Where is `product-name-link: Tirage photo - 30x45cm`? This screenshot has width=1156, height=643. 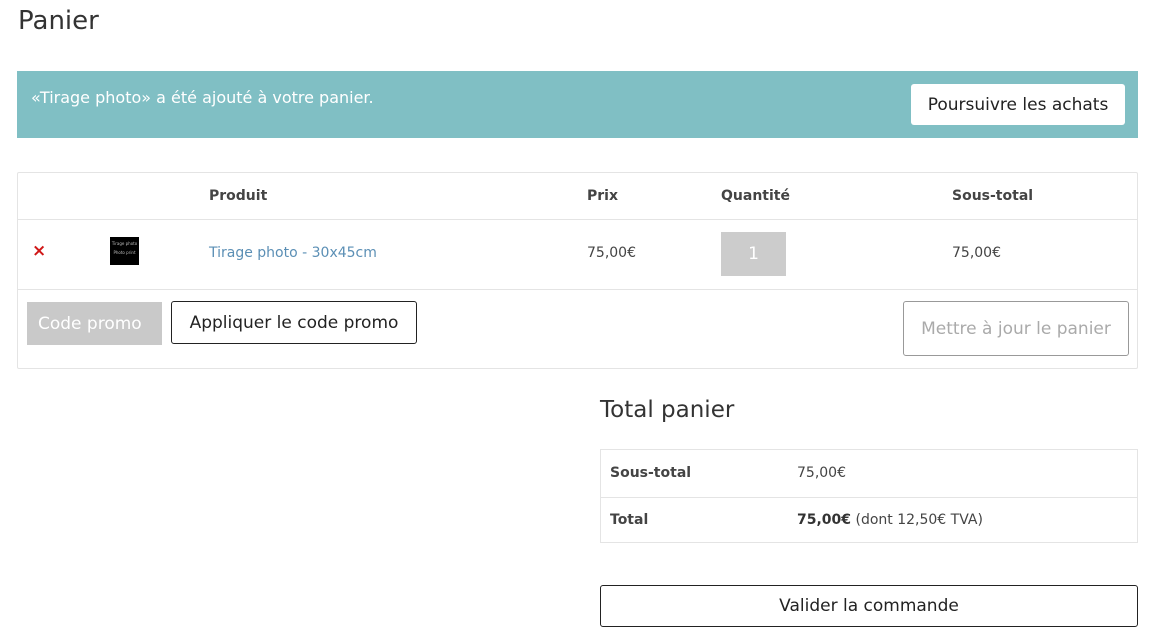
product-name-link: Tirage photo - 30x45cm is located at coordinates (293, 253).